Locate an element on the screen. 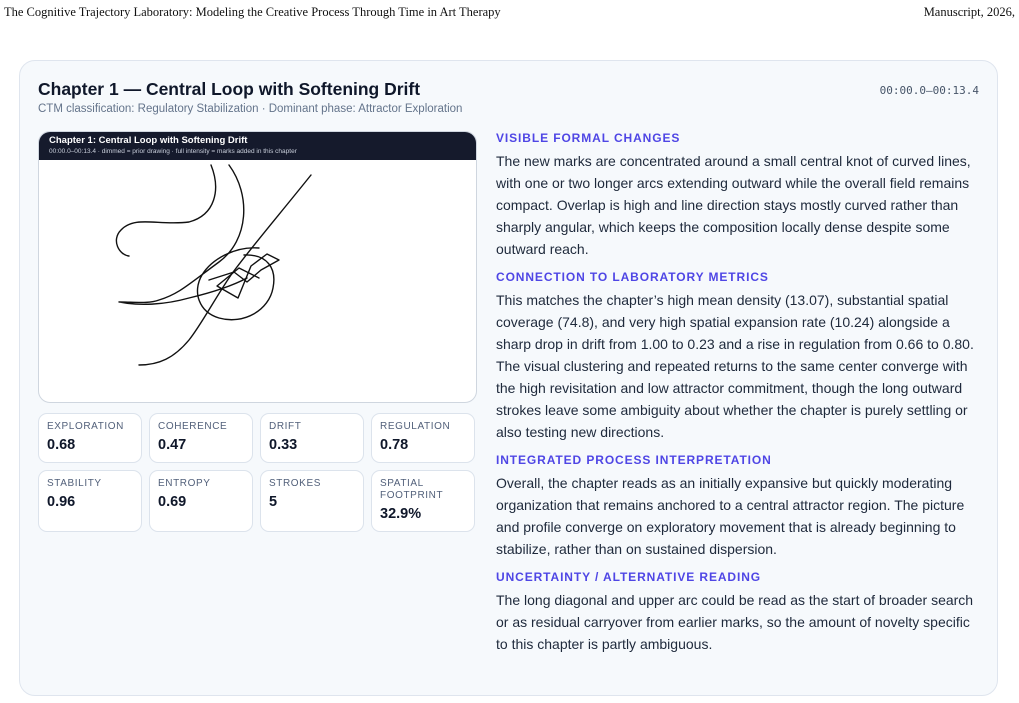 This screenshot has width=1019, height=703. stroke-long-arc is located at coordinates (183, 234).